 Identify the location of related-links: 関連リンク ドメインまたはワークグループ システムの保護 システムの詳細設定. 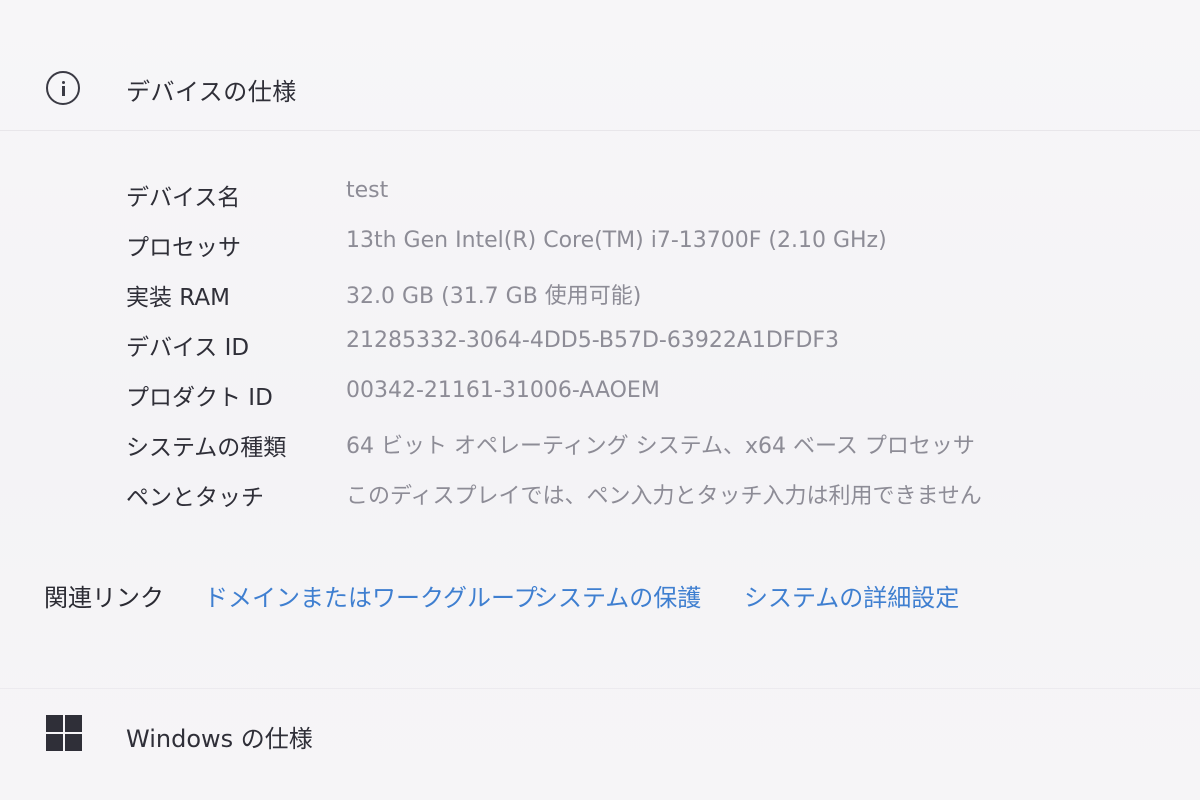
(600, 595).